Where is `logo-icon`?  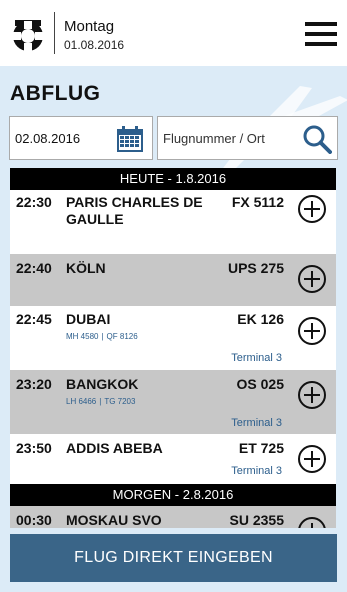
logo-icon is located at coordinates (28, 35).